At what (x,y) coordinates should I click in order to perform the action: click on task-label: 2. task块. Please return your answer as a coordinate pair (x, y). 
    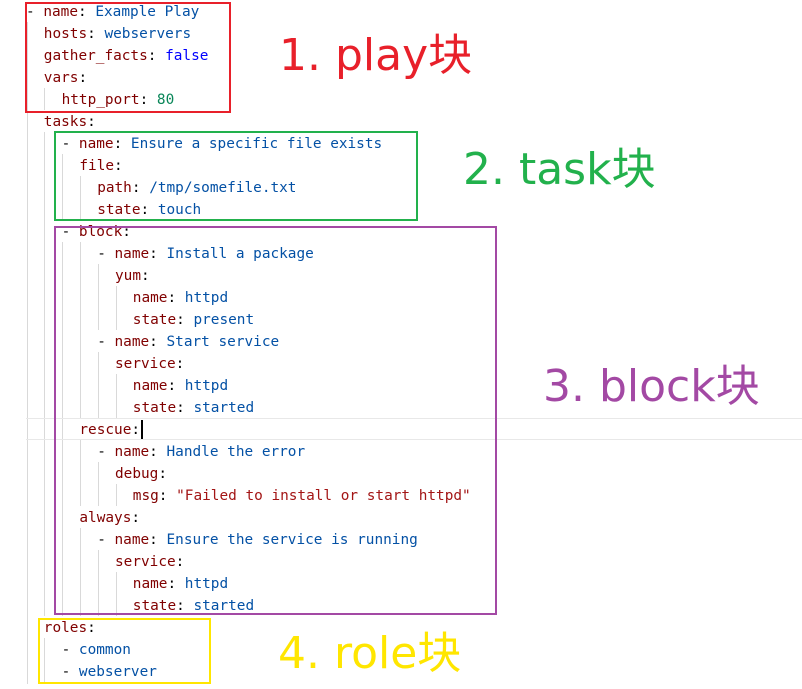
    Looking at the image, I should click on (559, 169).